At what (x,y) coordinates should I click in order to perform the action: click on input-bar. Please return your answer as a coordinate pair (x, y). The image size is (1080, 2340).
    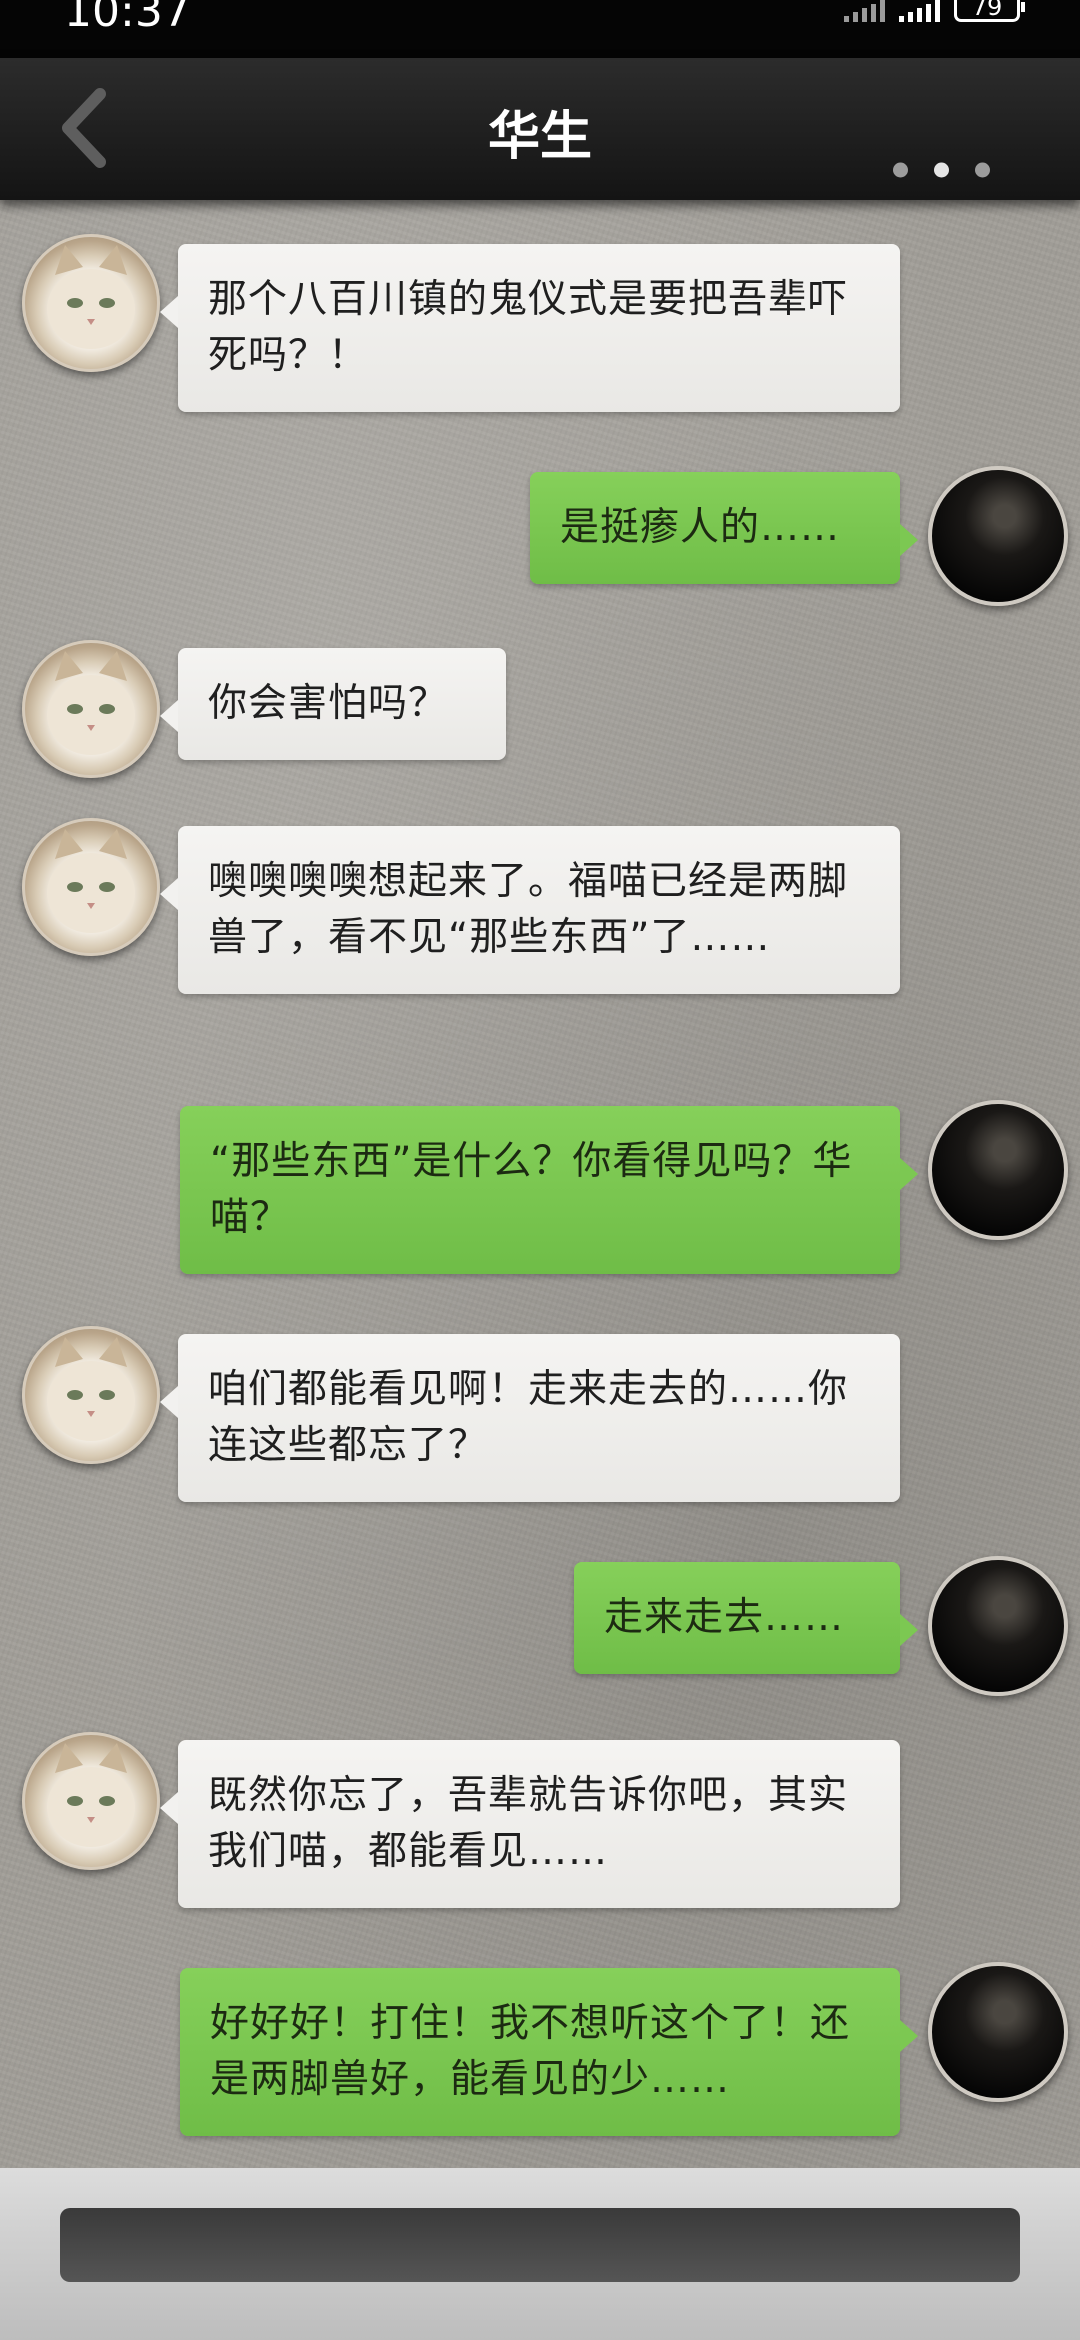
    Looking at the image, I should click on (540, 2254).